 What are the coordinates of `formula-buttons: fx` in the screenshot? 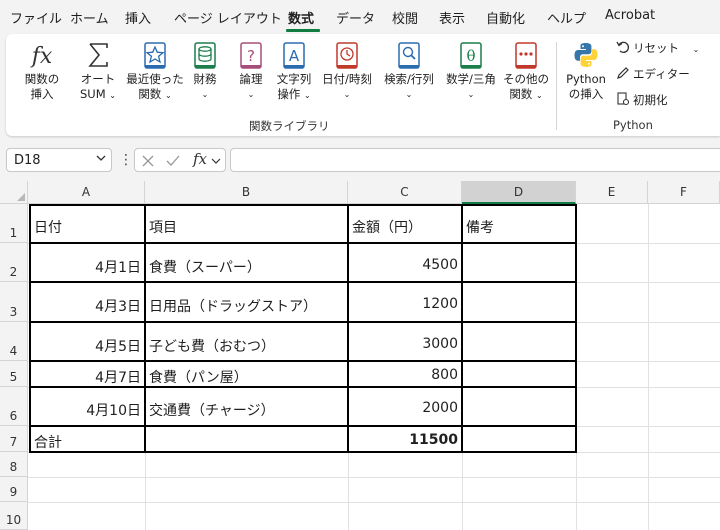 It's located at (180, 160).